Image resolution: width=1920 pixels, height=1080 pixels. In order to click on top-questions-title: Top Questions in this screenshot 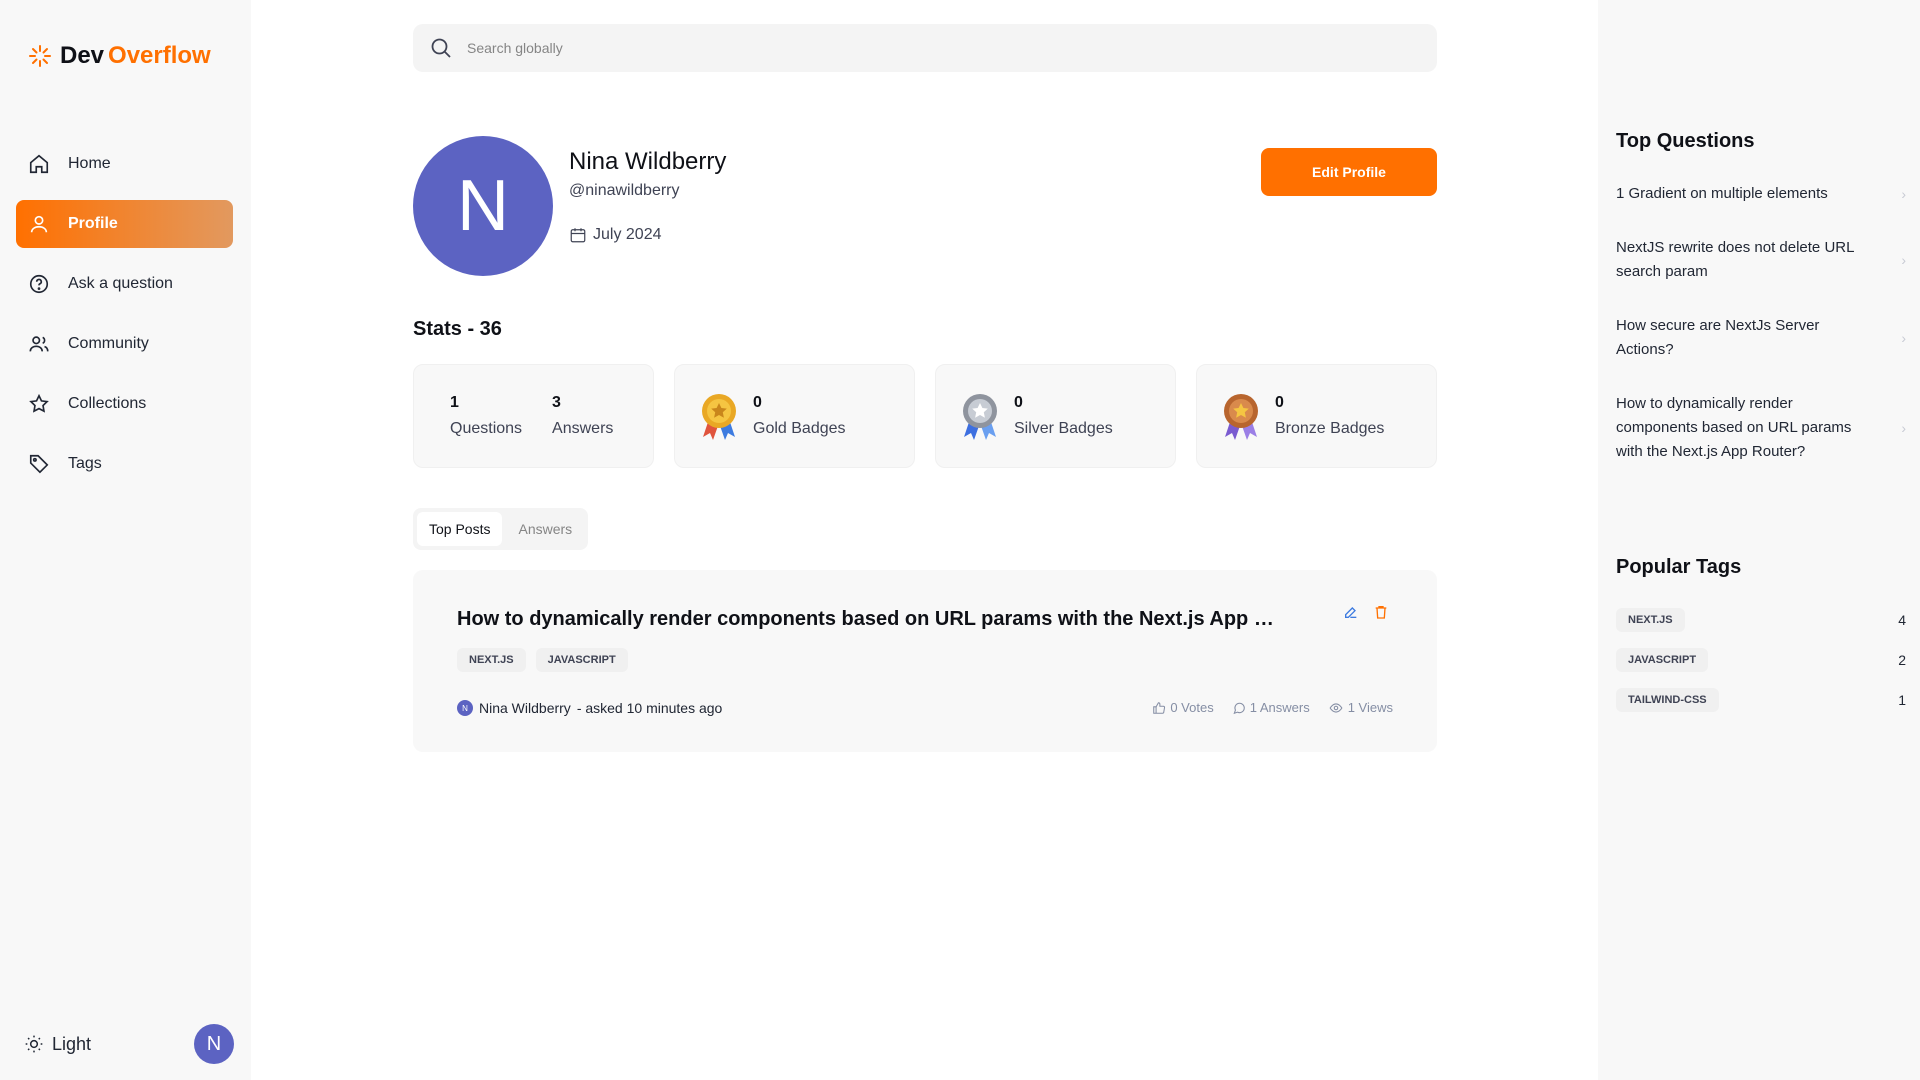, I will do `click(1685, 141)`.